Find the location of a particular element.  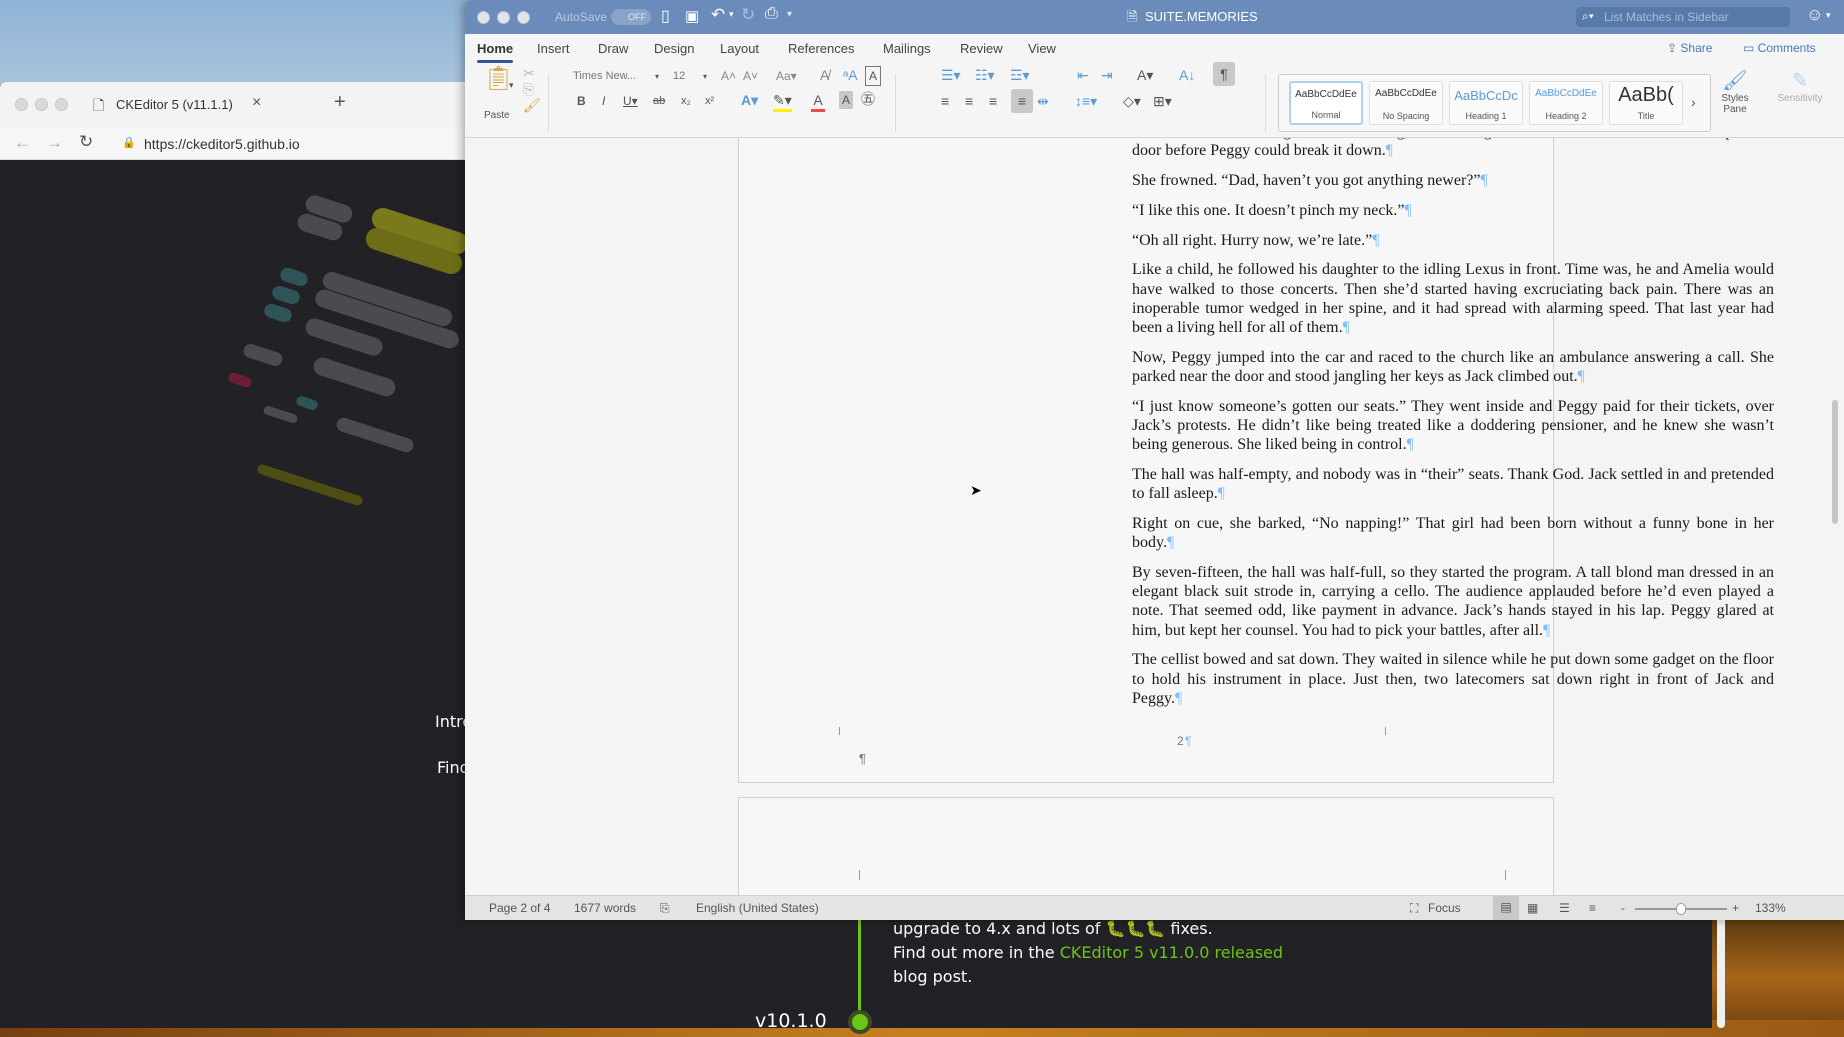

font-size-box: 12 is located at coordinates (679, 76).